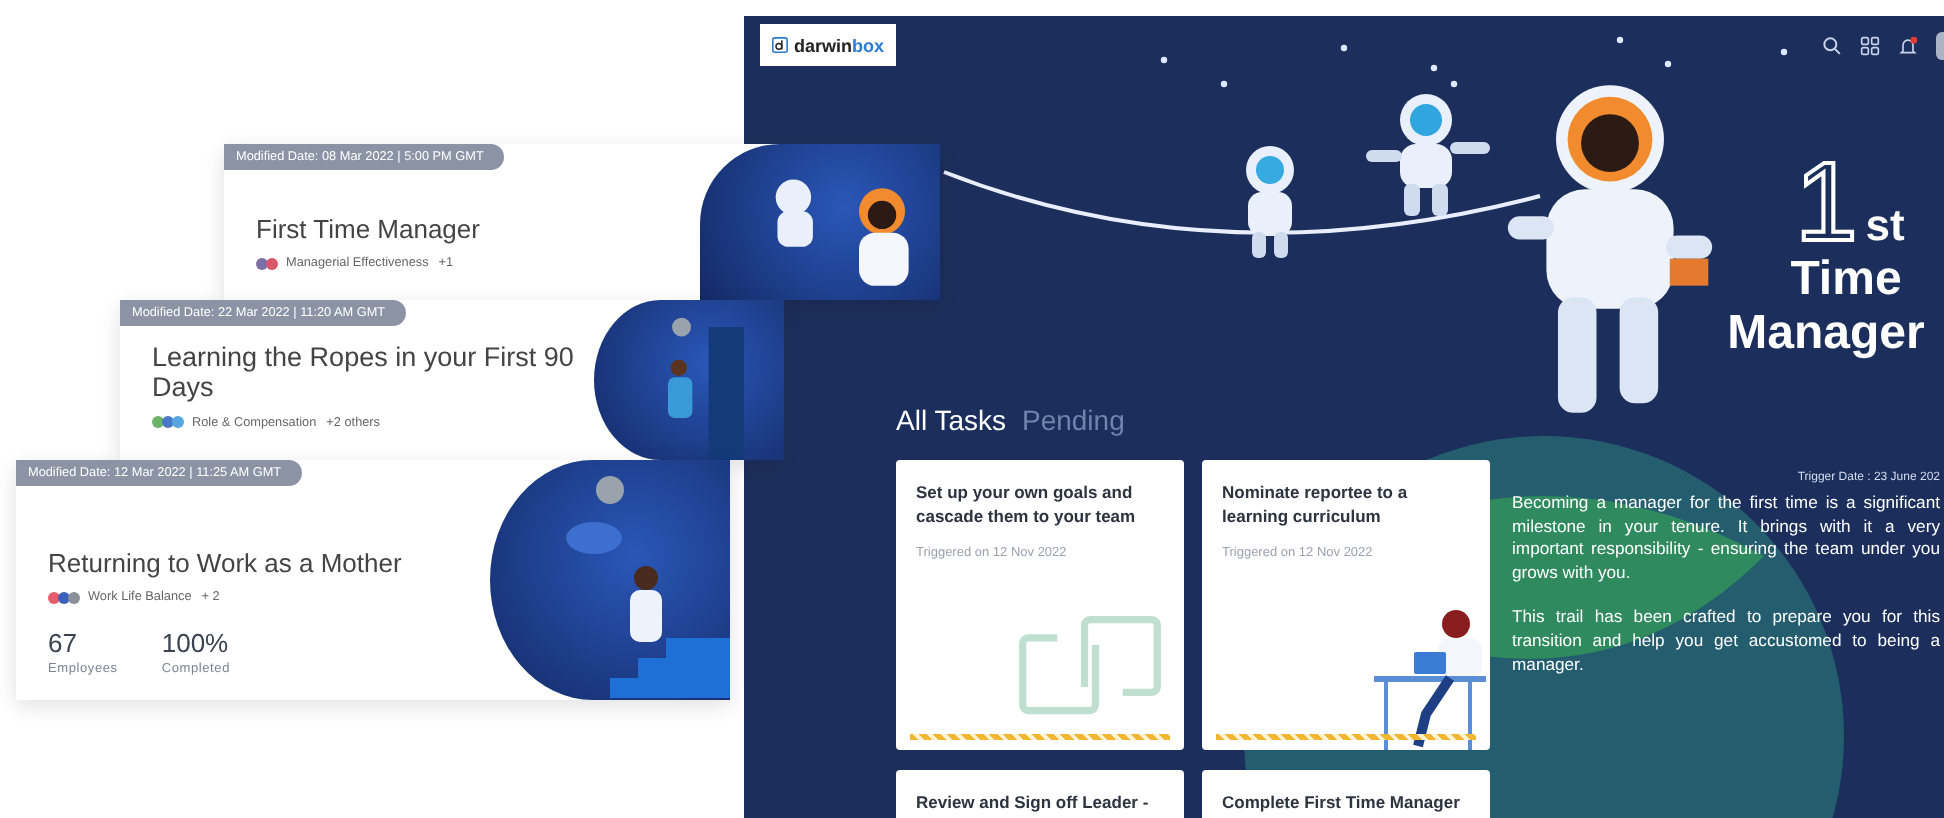  I want to click on darwinbox-logo: darwinbox, so click(828, 45).